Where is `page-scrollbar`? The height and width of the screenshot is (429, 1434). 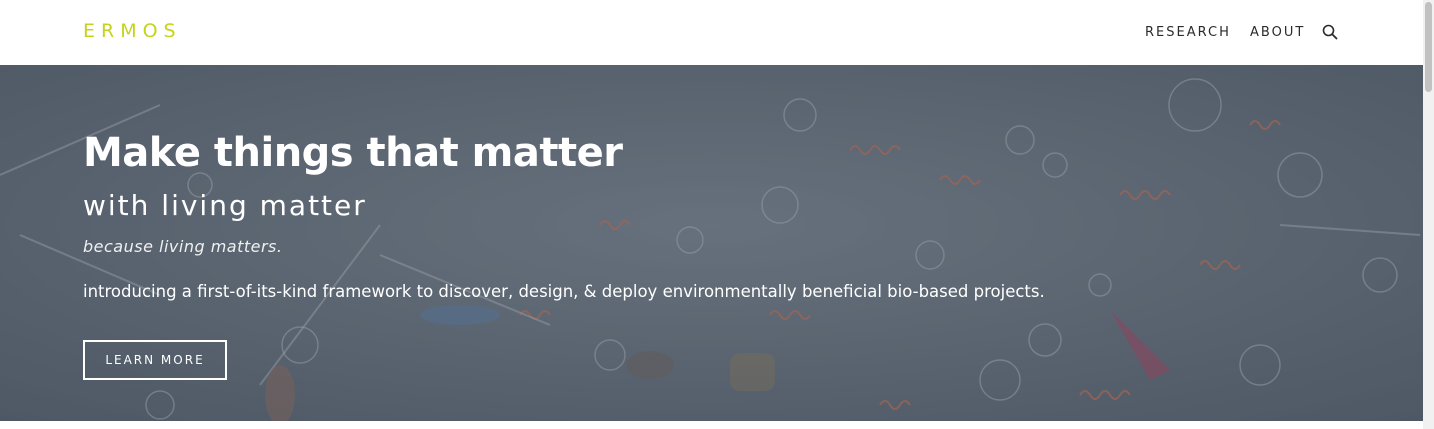 page-scrollbar is located at coordinates (1428, 214).